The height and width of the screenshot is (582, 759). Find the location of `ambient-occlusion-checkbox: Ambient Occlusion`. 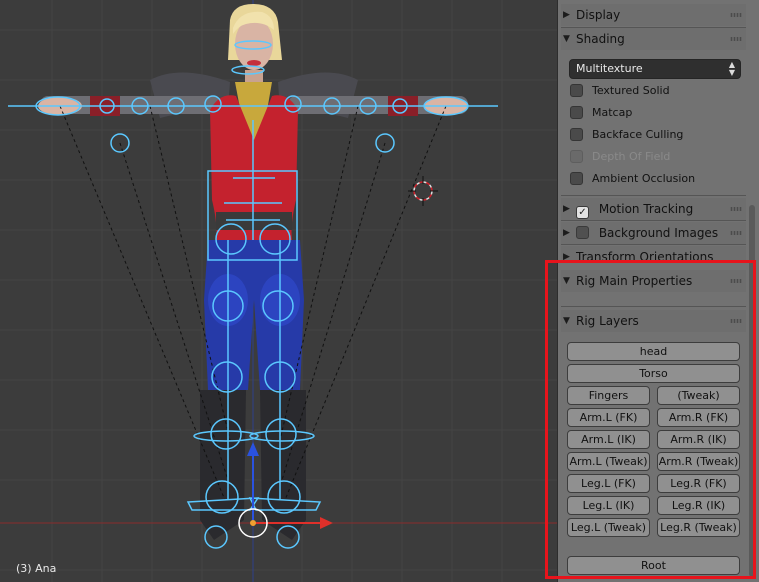

ambient-occlusion-checkbox: Ambient Occlusion is located at coordinates (632, 179).